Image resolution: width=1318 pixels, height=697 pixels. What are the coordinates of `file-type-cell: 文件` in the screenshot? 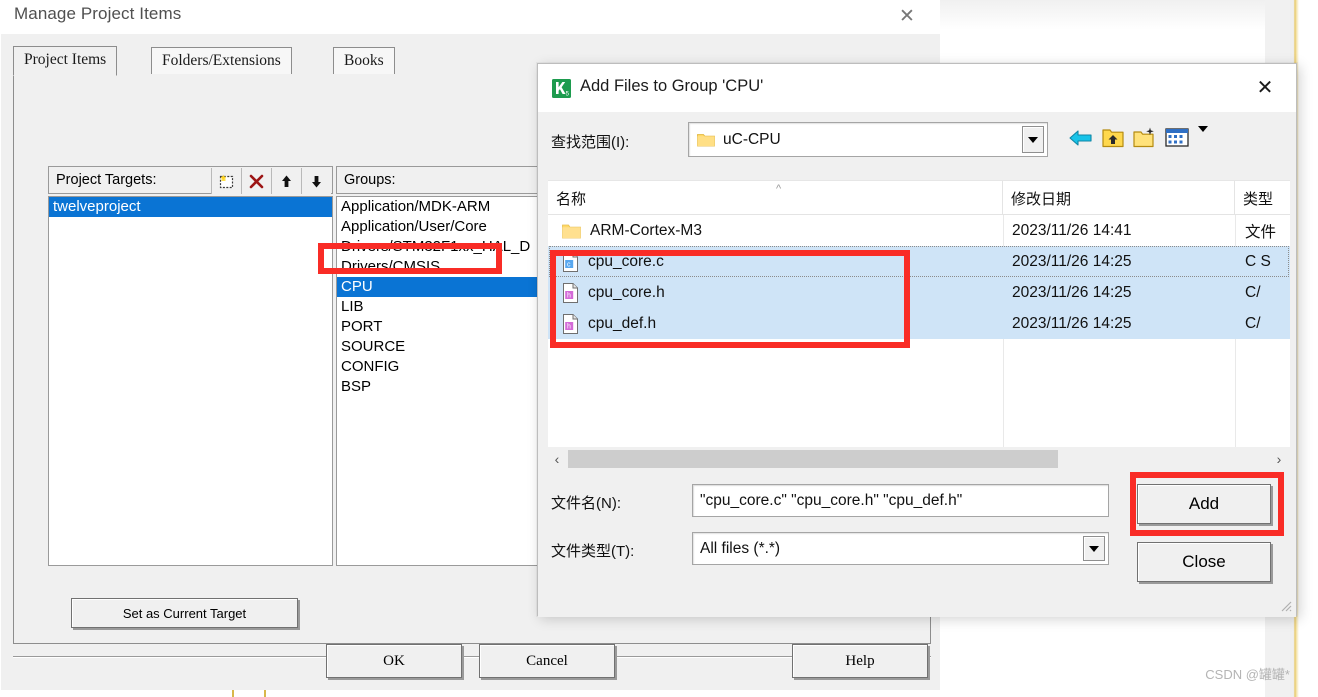 It's located at (1261, 232).